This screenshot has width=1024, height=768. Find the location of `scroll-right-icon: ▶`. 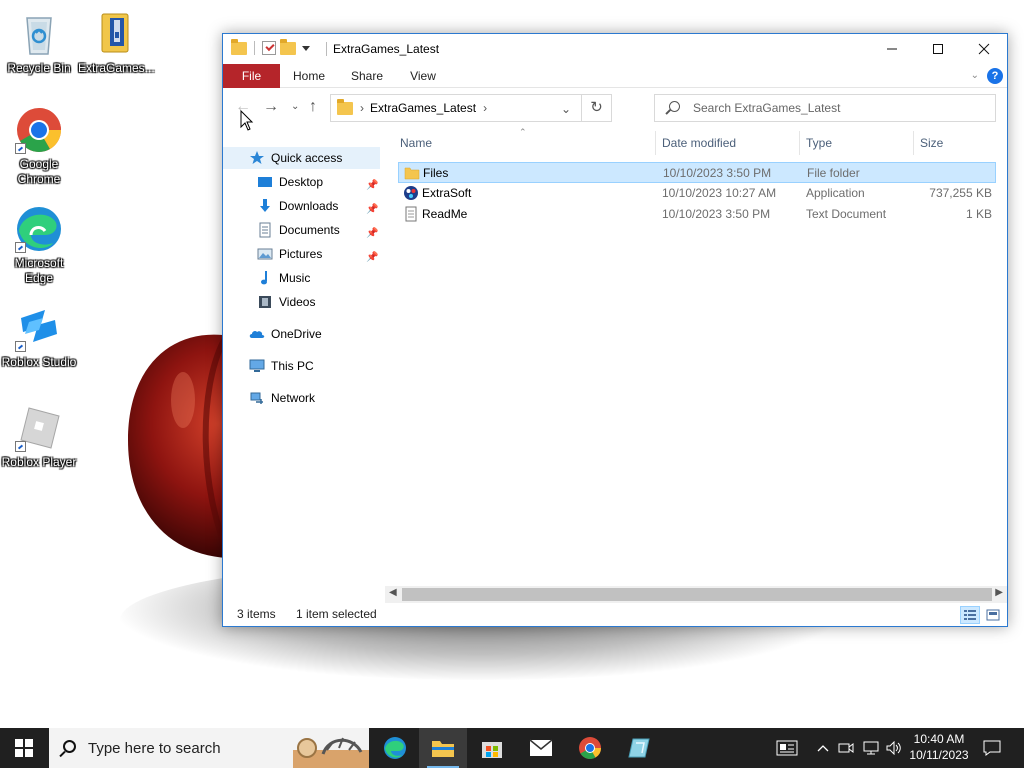

scroll-right-icon: ▶ is located at coordinates (999, 592).